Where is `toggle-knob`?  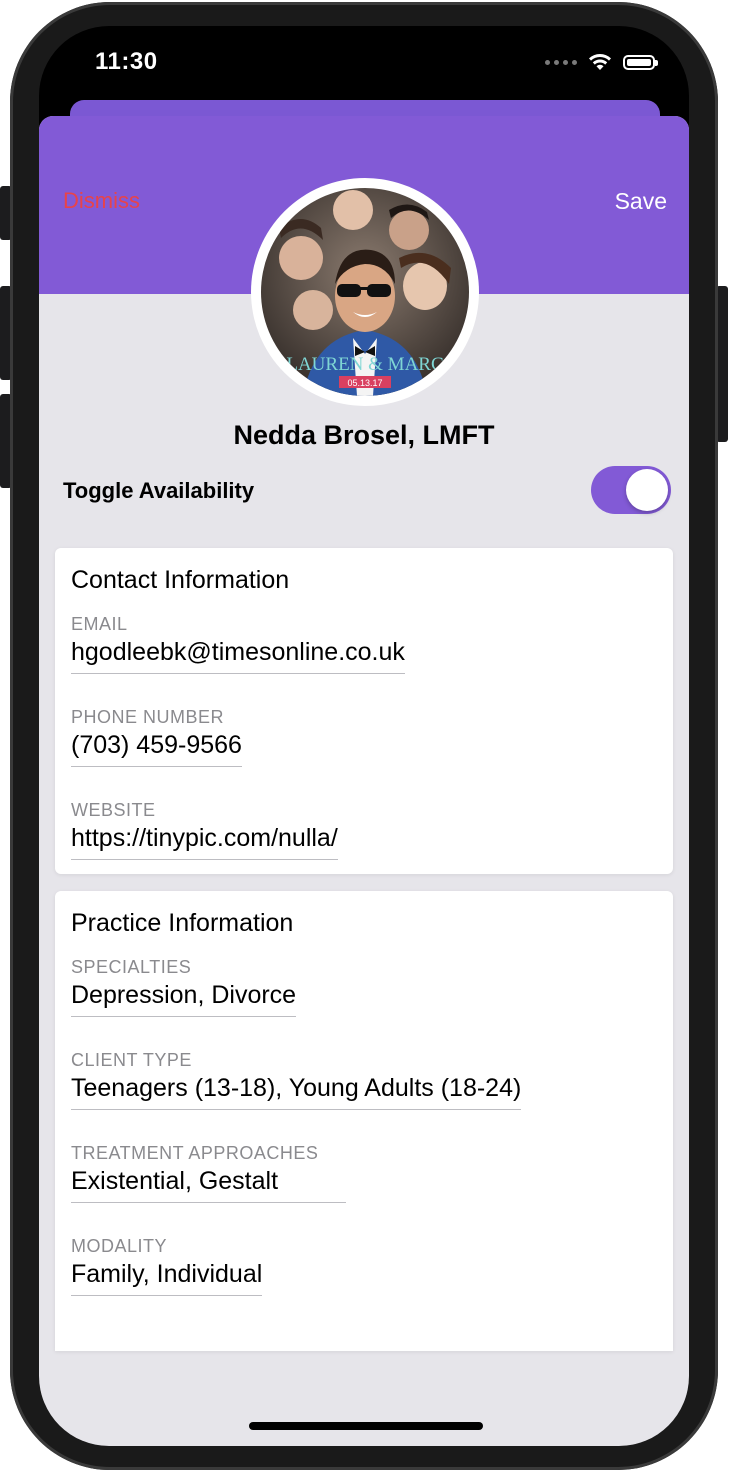
toggle-knob is located at coordinates (647, 490).